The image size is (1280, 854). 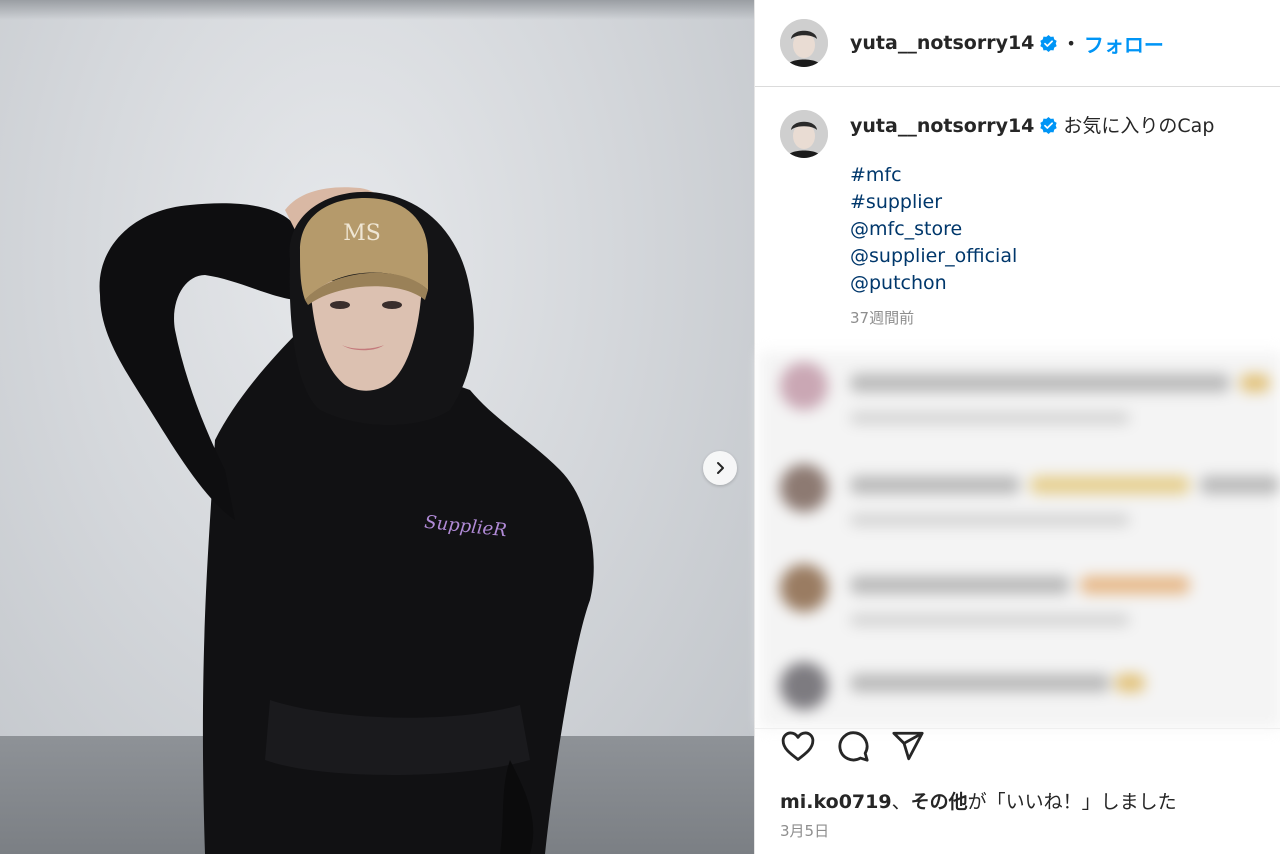 What do you see at coordinates (1032, 202) in the screenshot?
I see `hashtag-link: #supplier` at bounding box center [1032, 202].